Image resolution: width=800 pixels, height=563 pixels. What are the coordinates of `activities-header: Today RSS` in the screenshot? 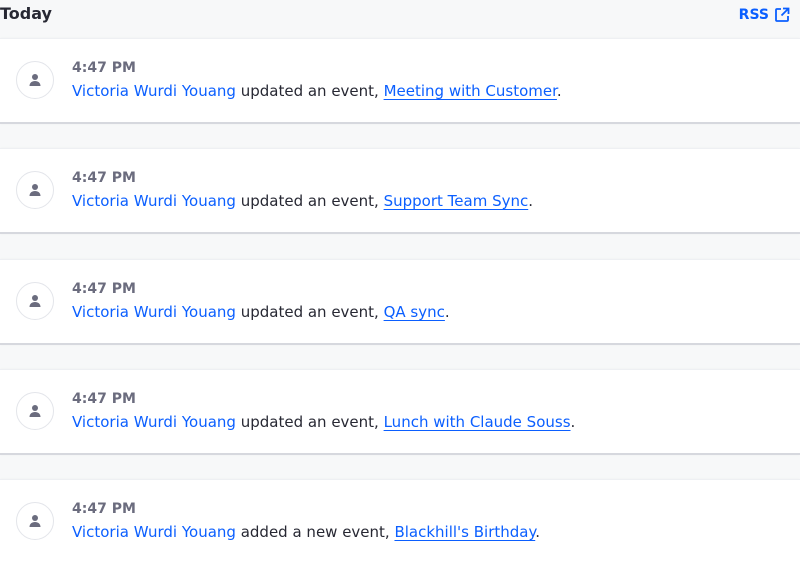 It's located at (400, 16).